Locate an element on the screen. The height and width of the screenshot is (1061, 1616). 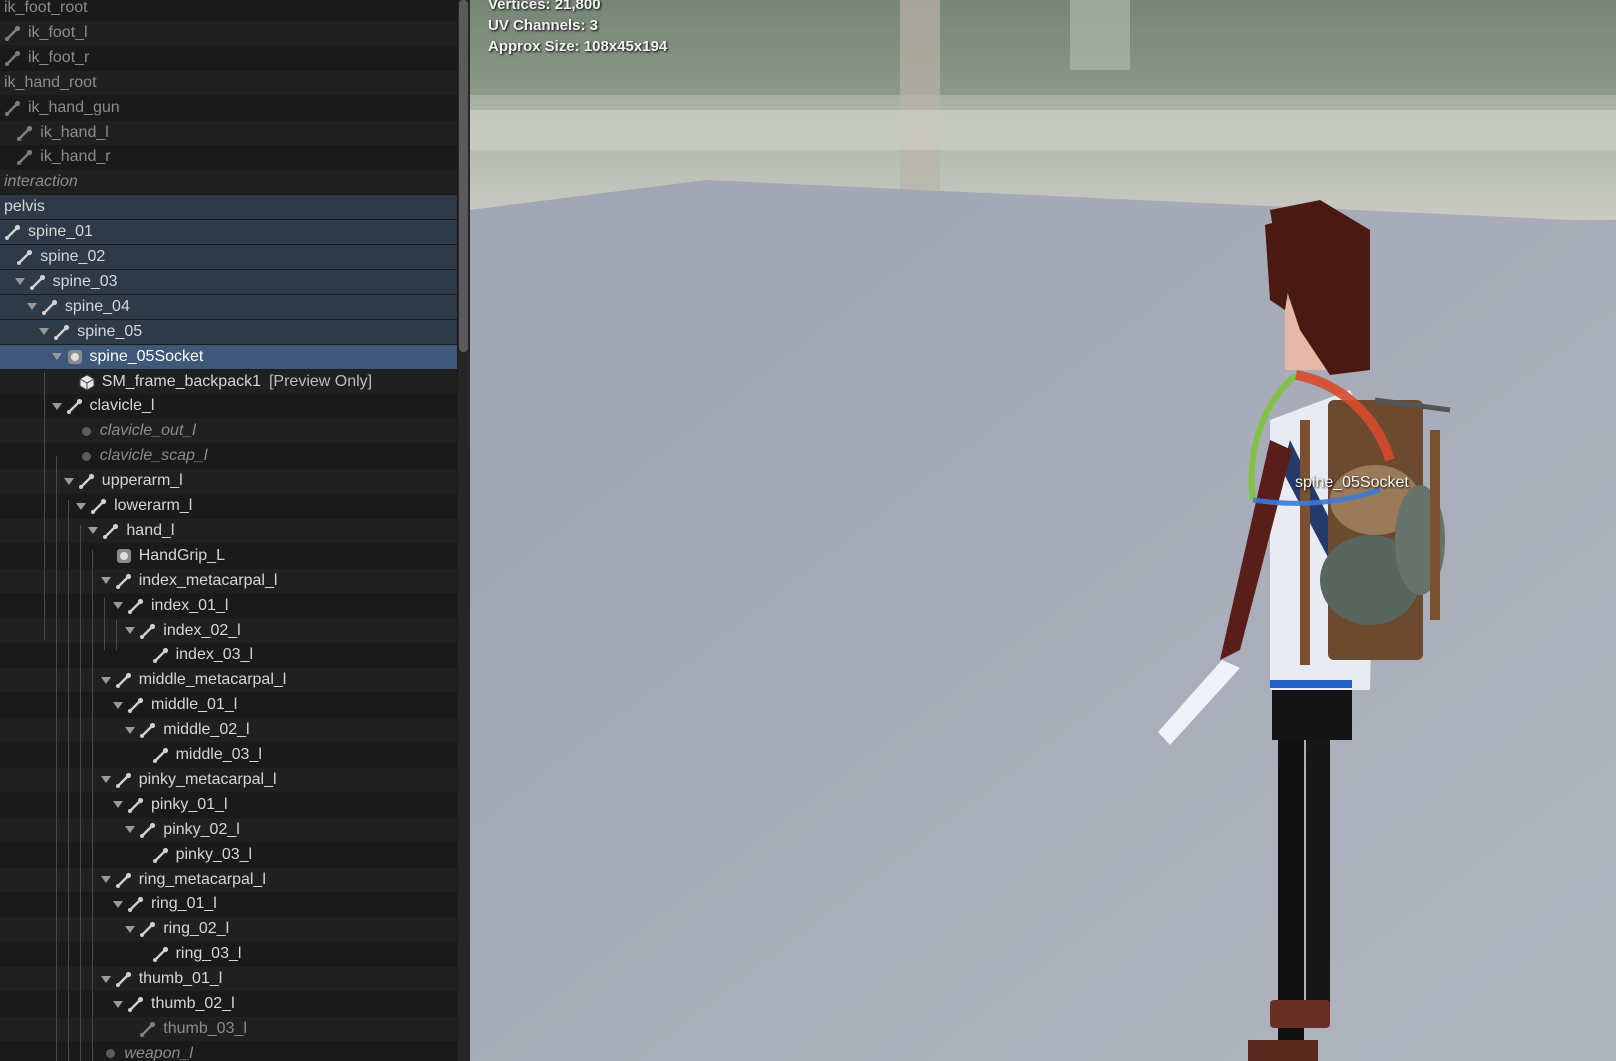
tree-row-label: thumb_01_l is located at coordinates (180, 979).